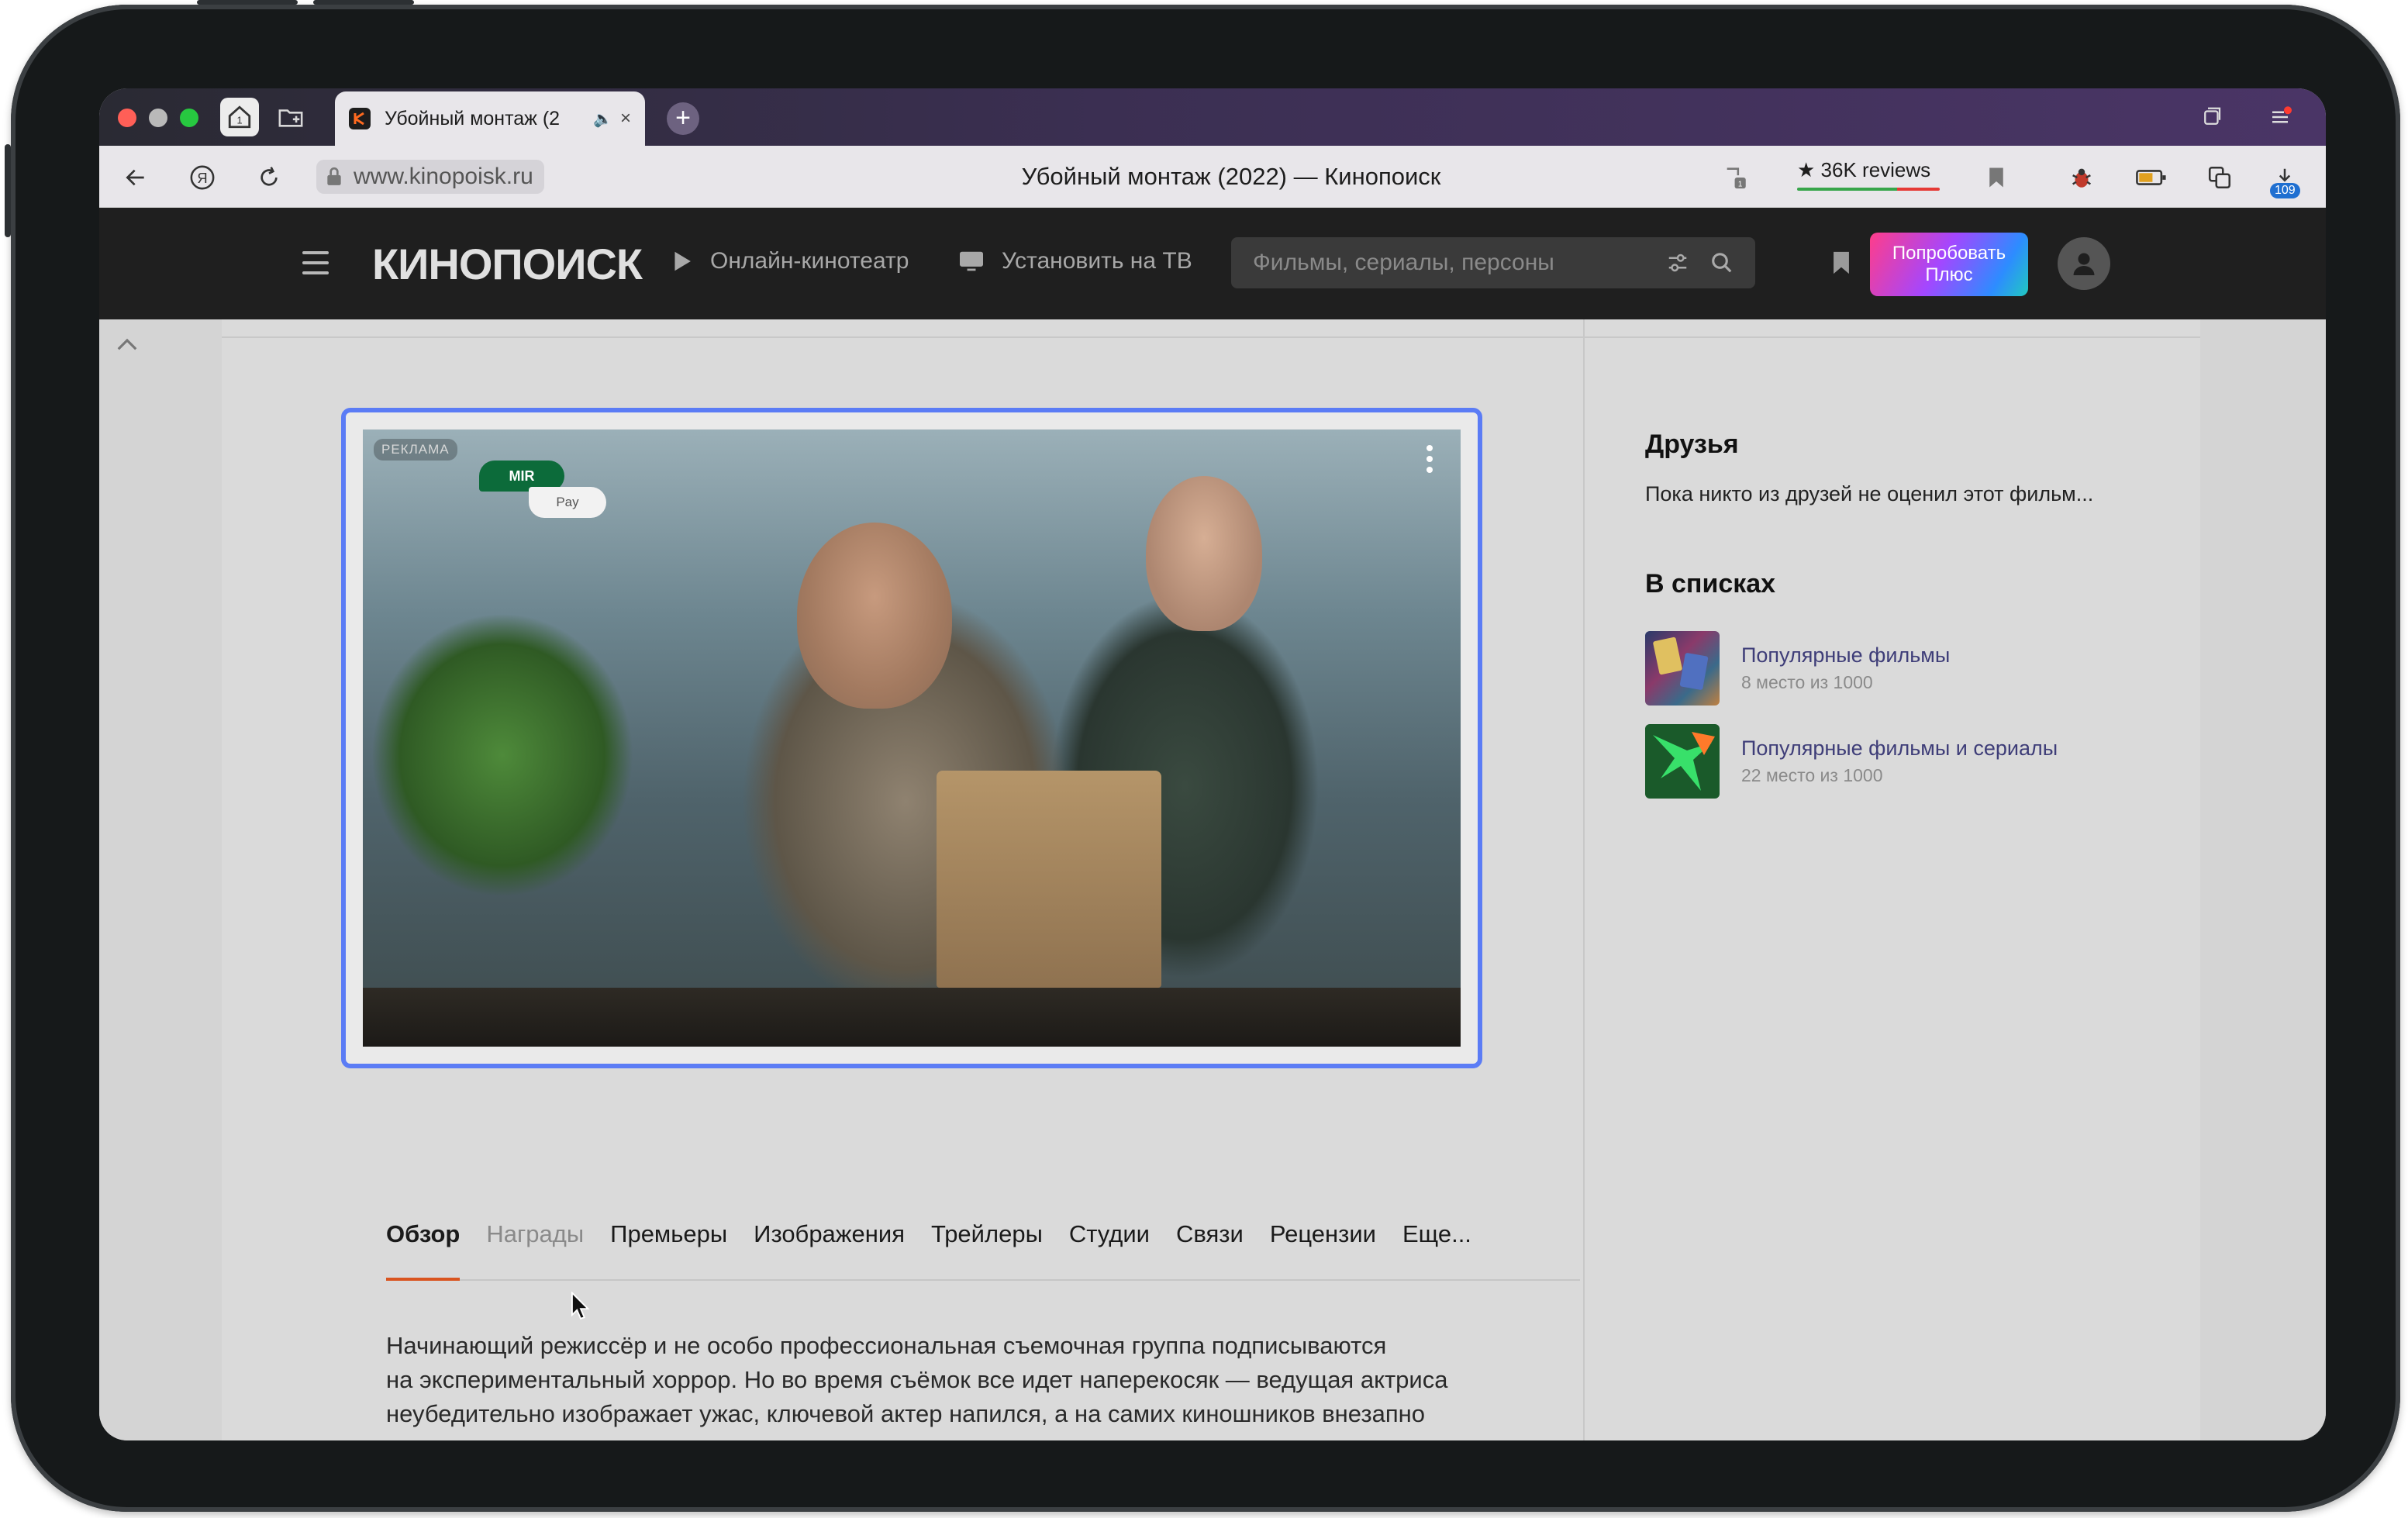  Describe the element at coordinates (290, 117) in the screenshot. I see `new-folder-icon` at that location.